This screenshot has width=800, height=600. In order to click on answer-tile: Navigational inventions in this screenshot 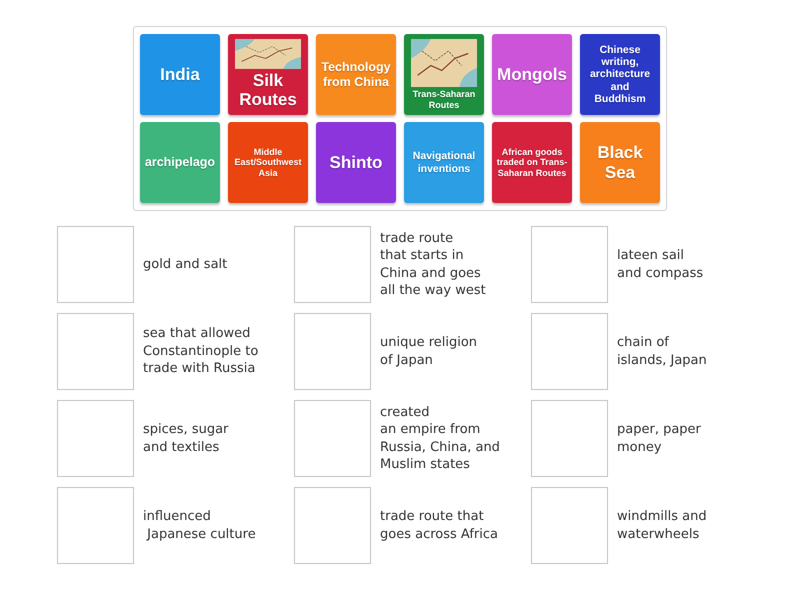, I will do `click(444, 162)`.